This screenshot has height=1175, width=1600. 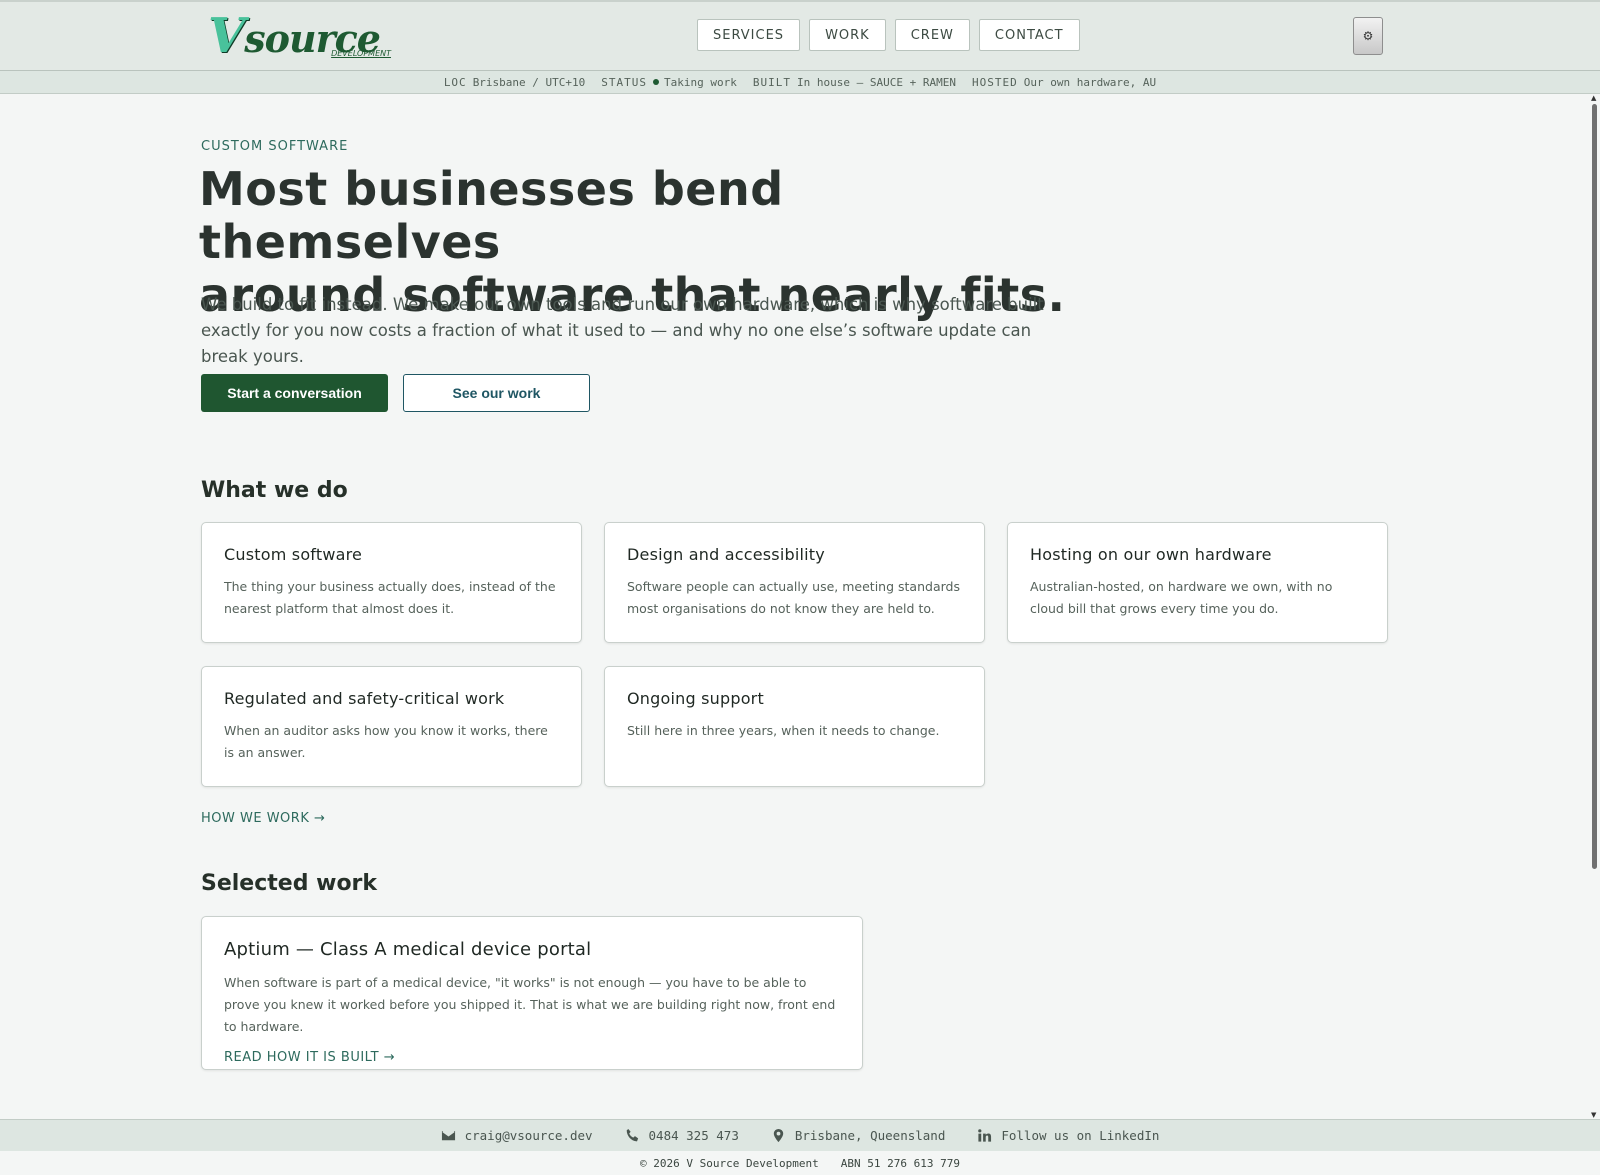 What do you see at coordinates (985, 1135) in the screenshot?
I see `linkedin-icon` at bounding box center [985, 1135].